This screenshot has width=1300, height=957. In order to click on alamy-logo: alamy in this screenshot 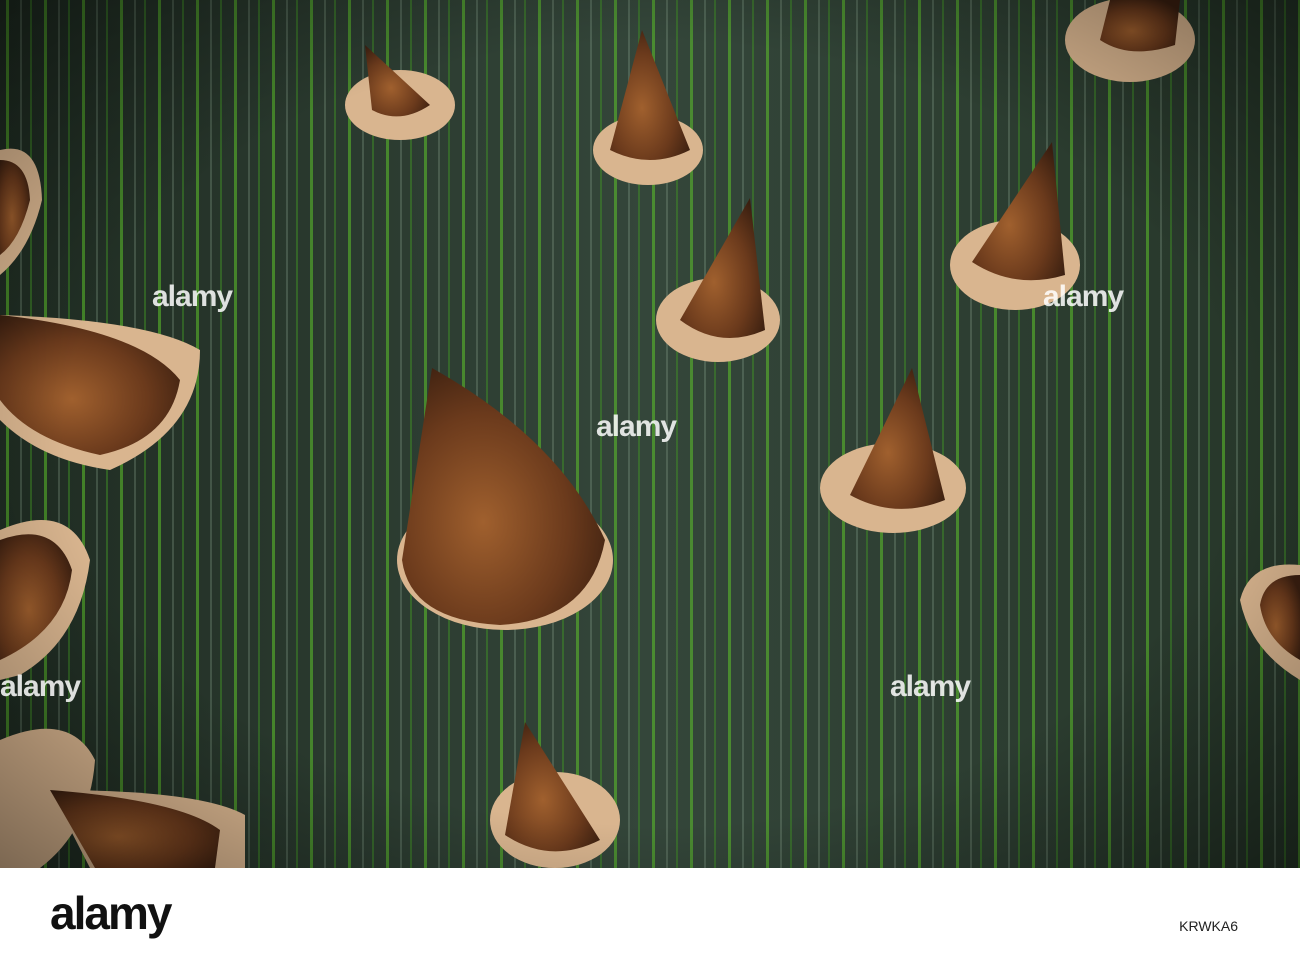, I will do `click(111, 913)`.